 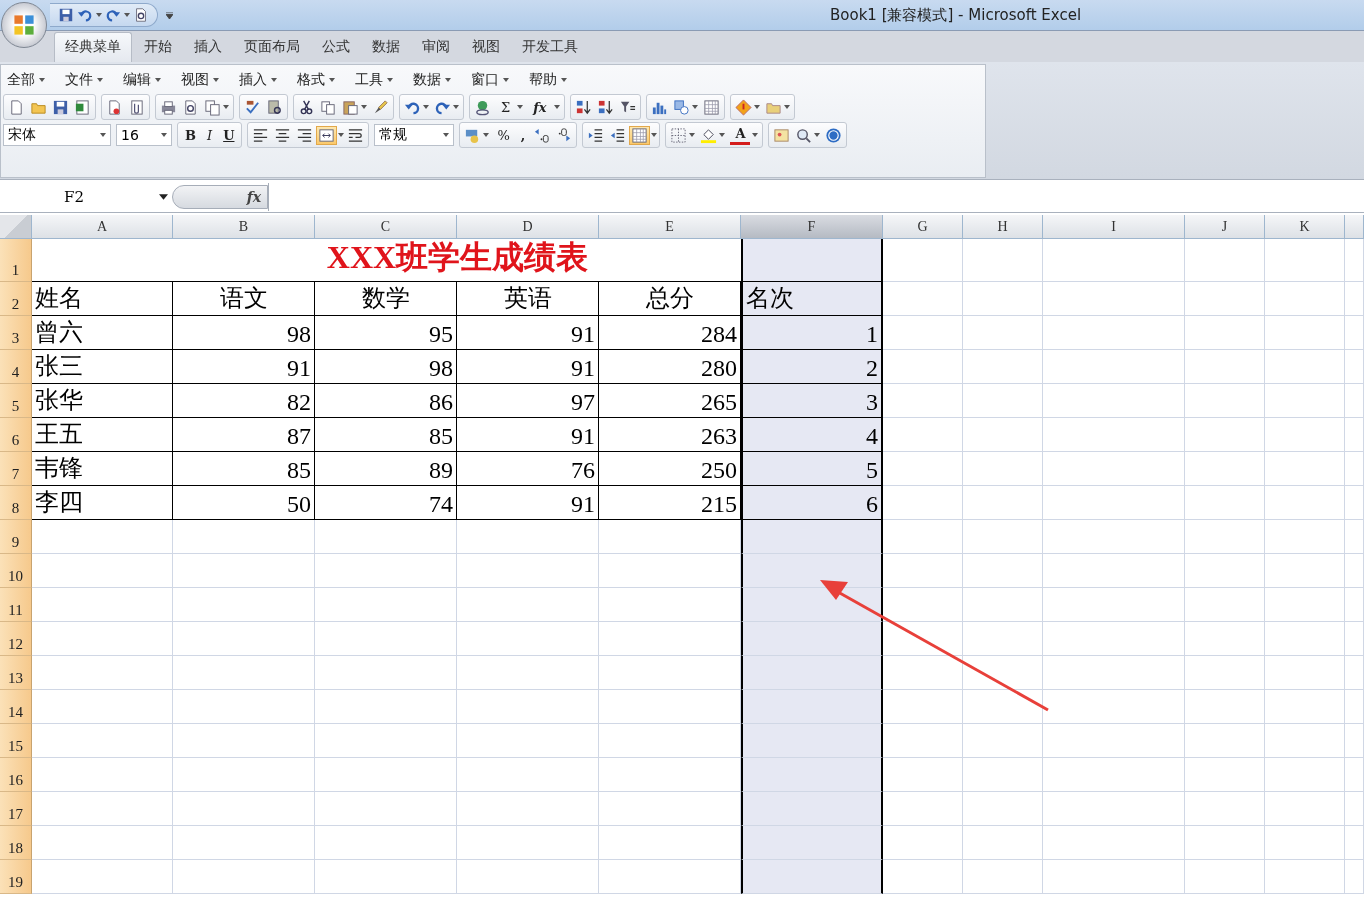 What do you see at coordinates (82, 107) in the screenshot?
I see `spreadsheet-icon` at bounding box center [82, 107].